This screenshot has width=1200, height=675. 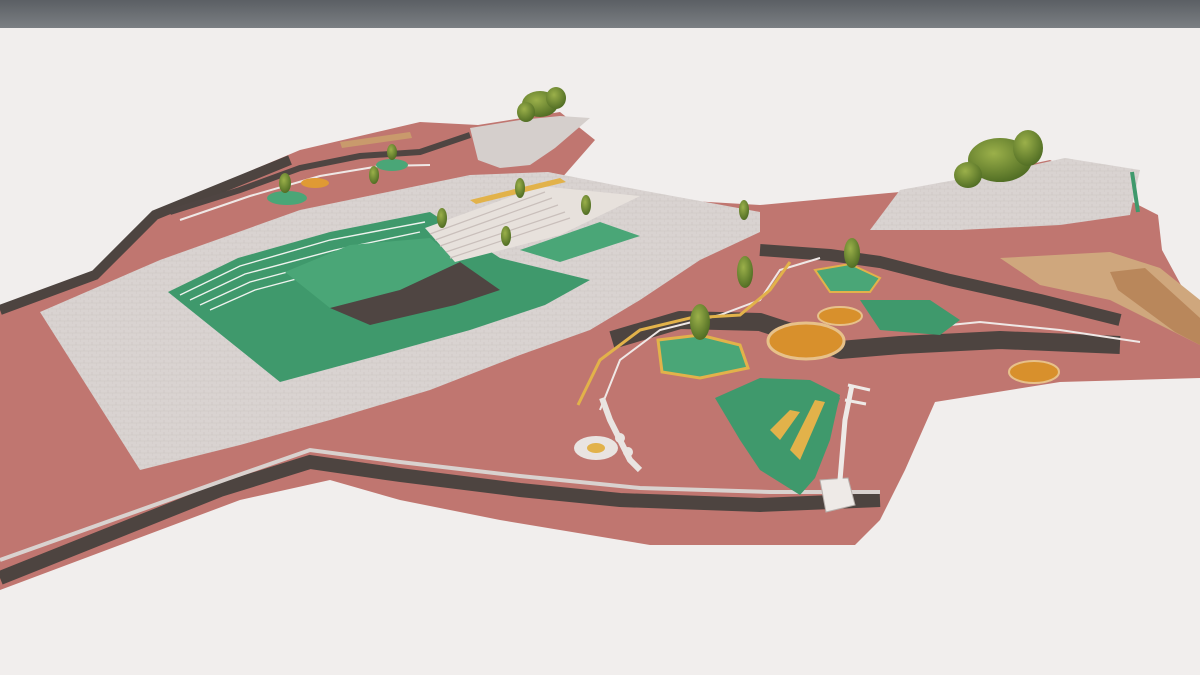 I want to click on sky-band, so click(x=600, y=14).